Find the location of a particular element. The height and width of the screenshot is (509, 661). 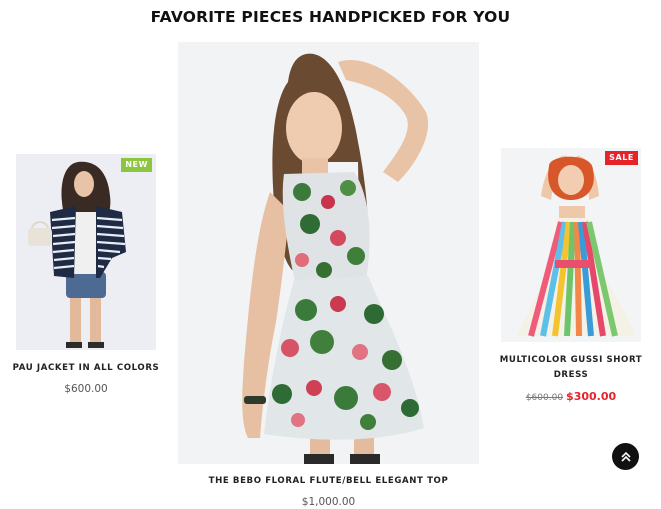

new-badge: NEW is located at coordinates (136, 165).